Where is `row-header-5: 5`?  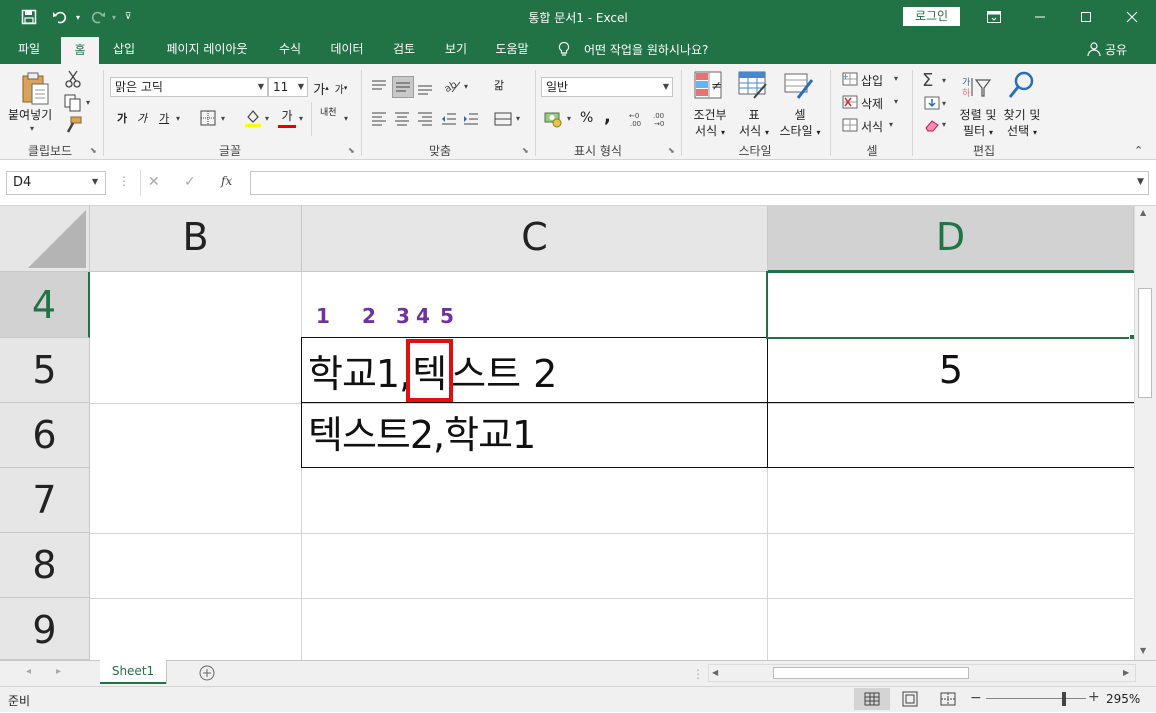 row-header-5: 5 is located at coordinates (45, 370).